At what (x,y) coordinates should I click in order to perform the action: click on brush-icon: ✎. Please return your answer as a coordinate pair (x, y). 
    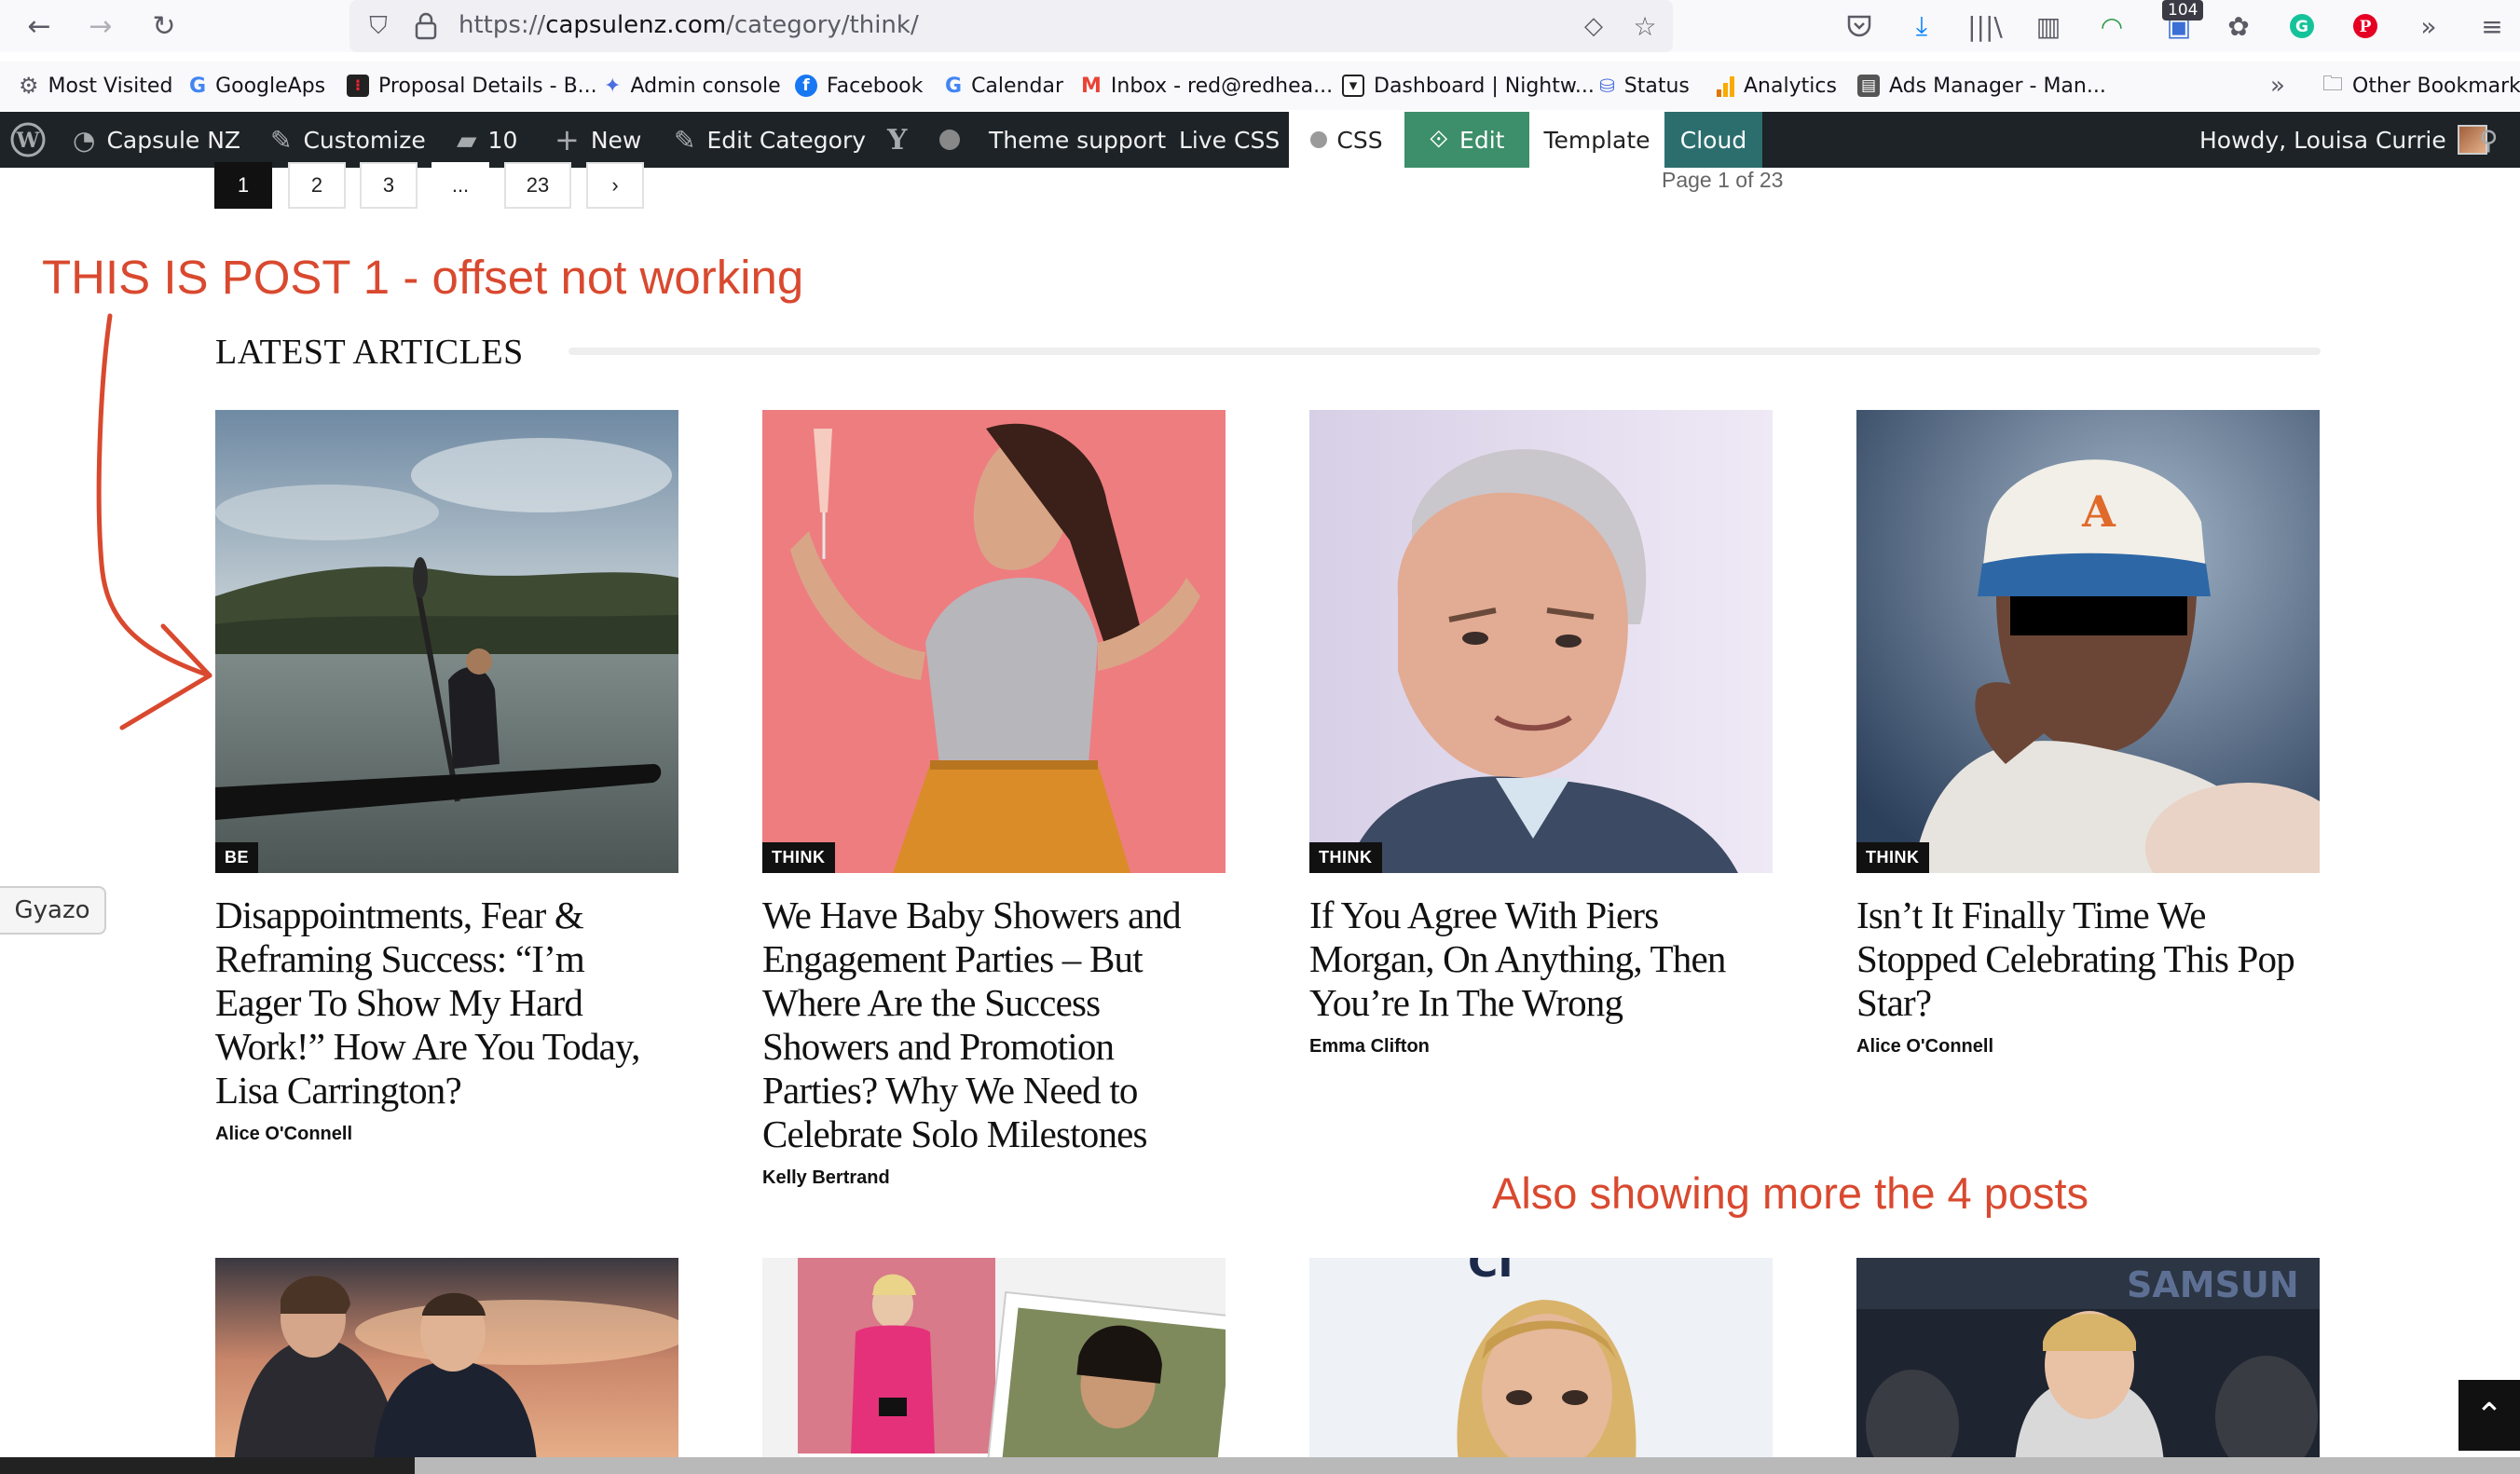
    Looking at the image, I should click on (281, 140).